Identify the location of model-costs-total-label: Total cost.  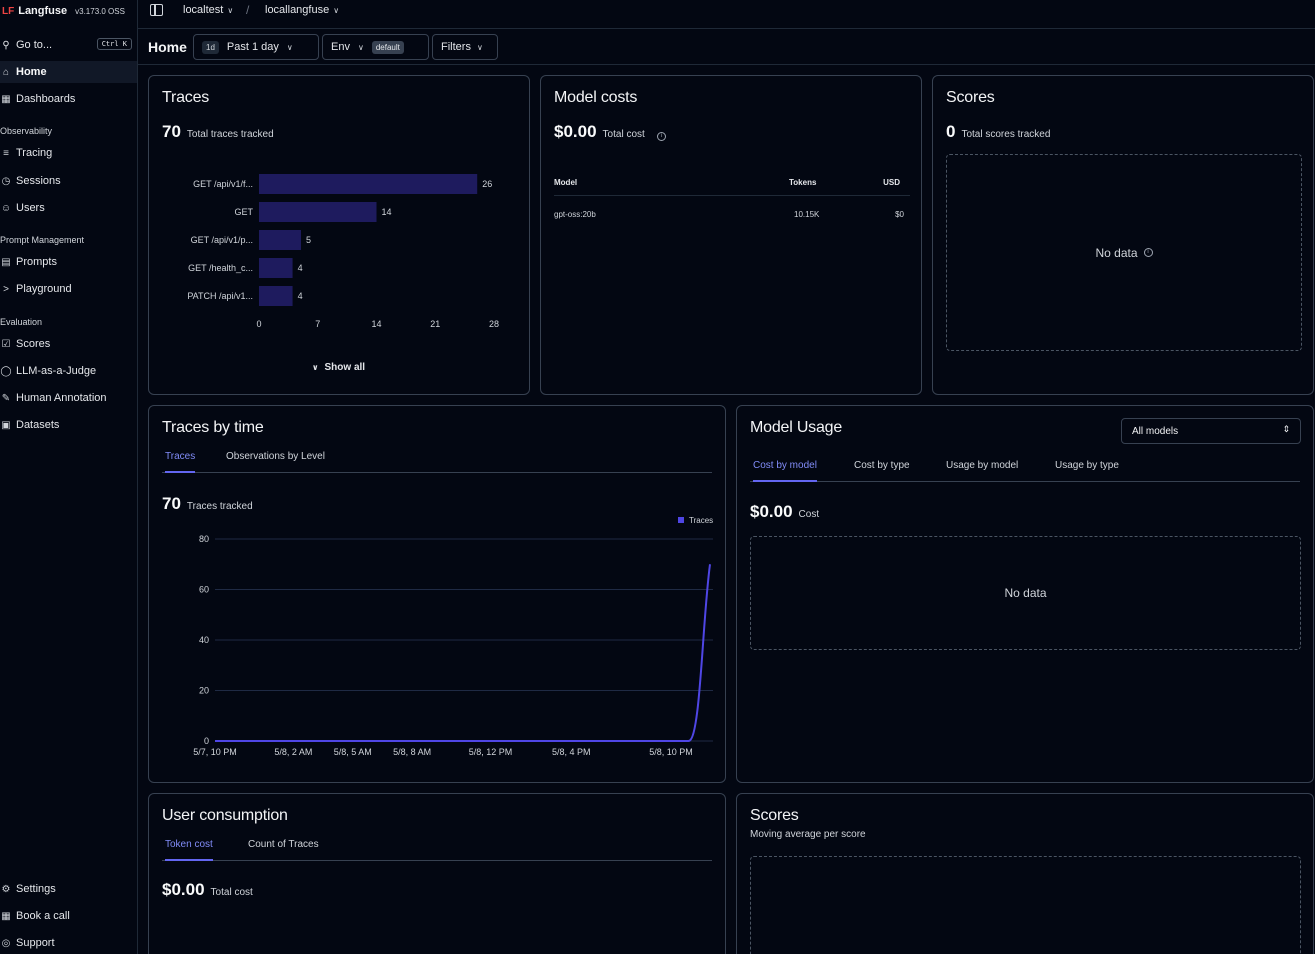
(623, 134).